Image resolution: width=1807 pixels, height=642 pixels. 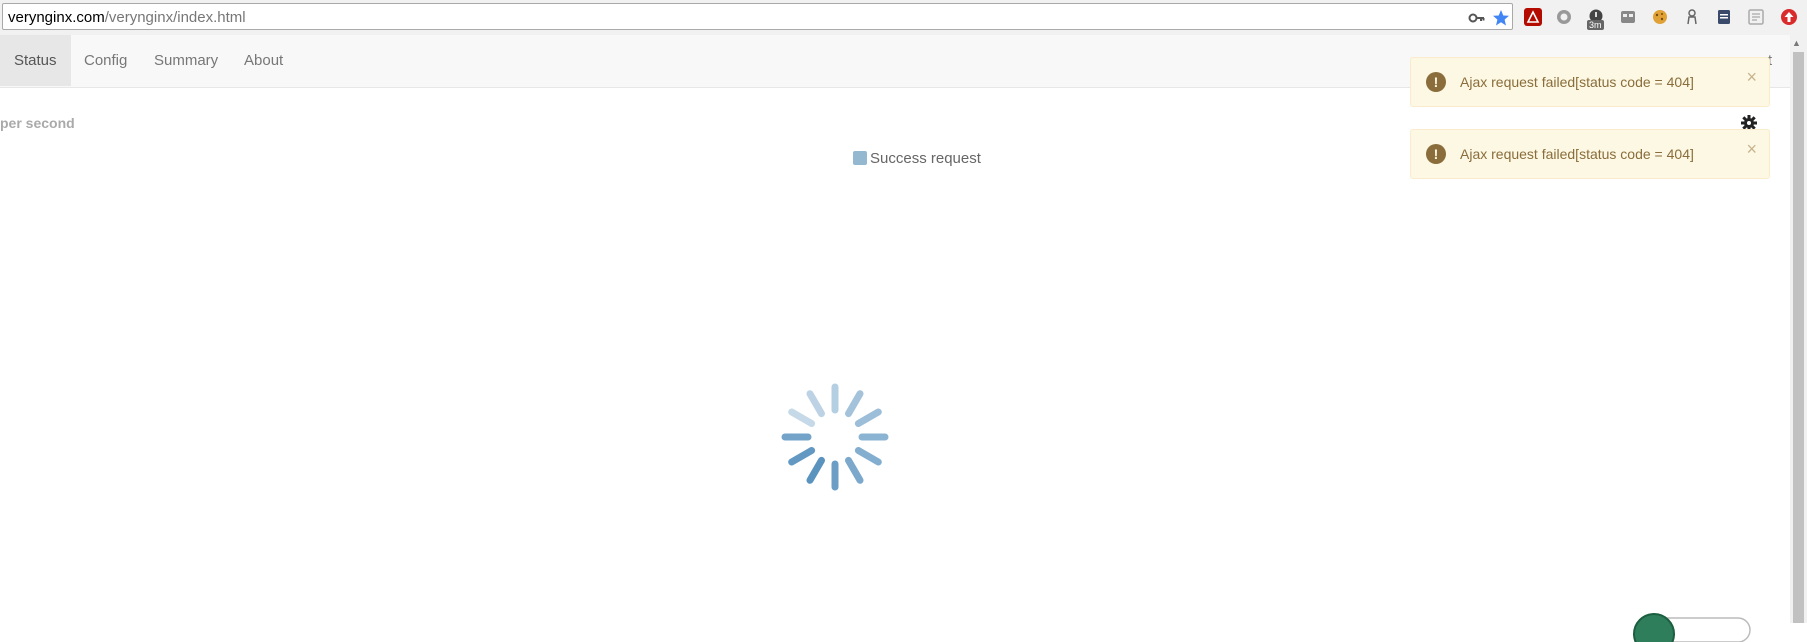 I want to click on key-icon, so click(x=1477, y=18).